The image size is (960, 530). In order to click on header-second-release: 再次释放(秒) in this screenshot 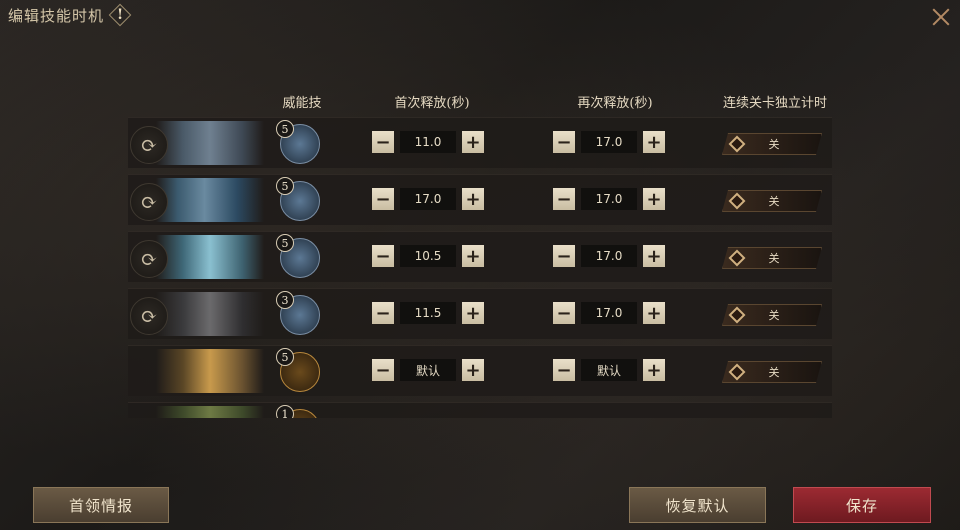, I will do `click(615, 103)`.